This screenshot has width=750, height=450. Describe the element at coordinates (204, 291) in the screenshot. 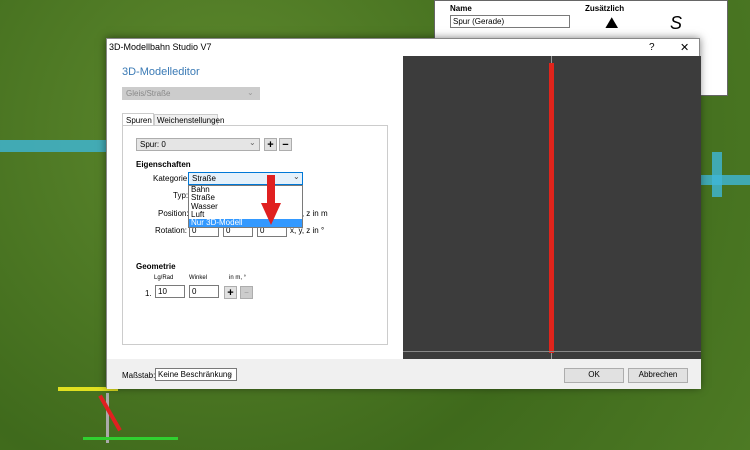

I see `angle-input: 0` at that location.